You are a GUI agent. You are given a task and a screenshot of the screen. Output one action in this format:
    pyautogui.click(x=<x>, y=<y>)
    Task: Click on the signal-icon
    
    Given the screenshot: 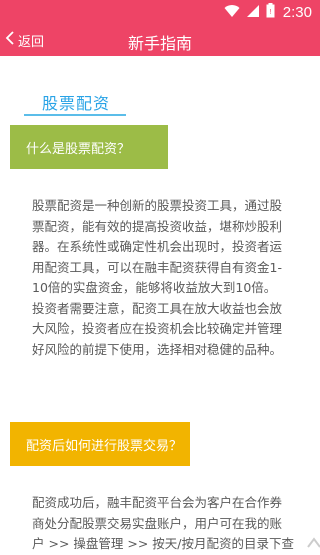 What is the action you would take?
    pyautogui.click(x=253, y=12)
    